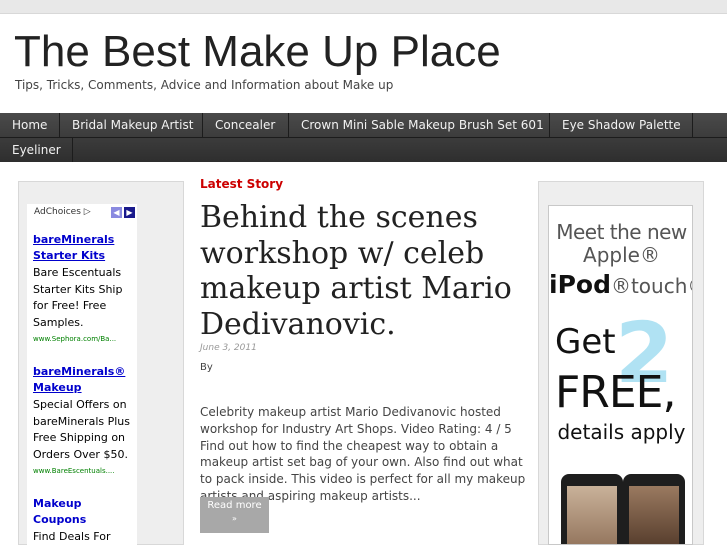 This screenshot has height=545, width=727. What do you see at coordinates (206, 367) in the screenshot?
I see `post-byline: By` at bounding box center [206, 367].